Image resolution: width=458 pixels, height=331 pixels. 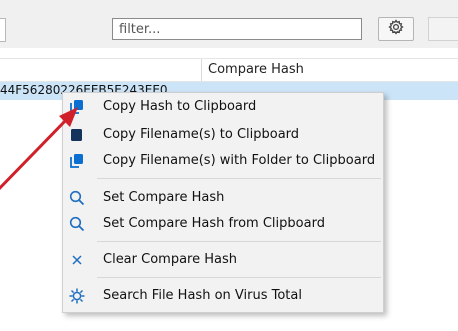 I want to click on gear-icon, so click(x=396, y=29).